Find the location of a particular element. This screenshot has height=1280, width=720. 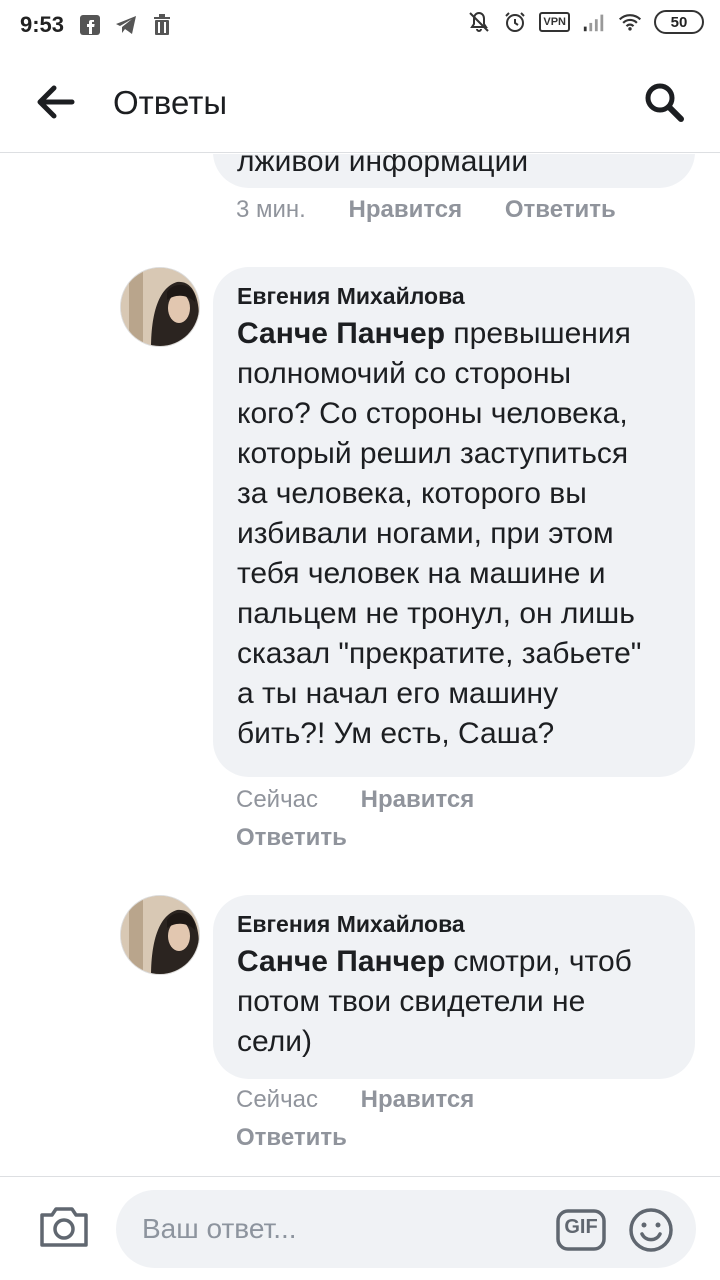

status-time: 9:53 is located at coordinates (42, 24).